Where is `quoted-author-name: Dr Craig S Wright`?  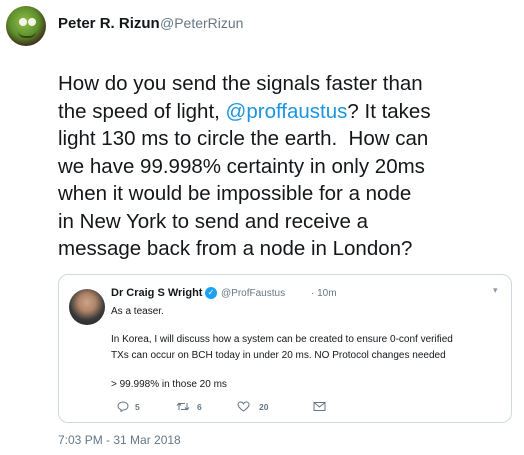 quoted-author-name: Dr Craig S Wright is located at coordinates (156, 293).